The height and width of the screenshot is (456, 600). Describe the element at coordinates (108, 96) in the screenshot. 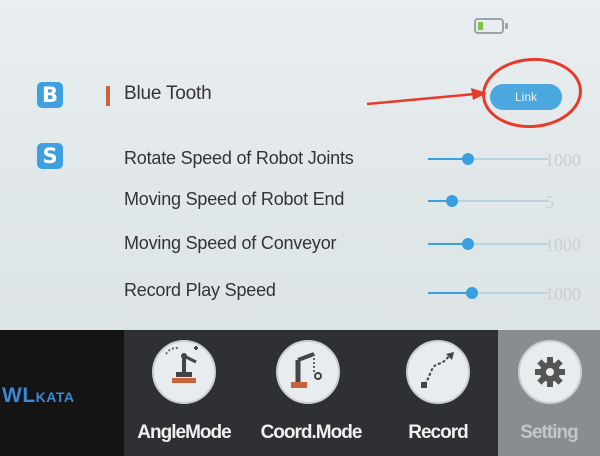

I see `bluetooth-accent-bar` at that location.